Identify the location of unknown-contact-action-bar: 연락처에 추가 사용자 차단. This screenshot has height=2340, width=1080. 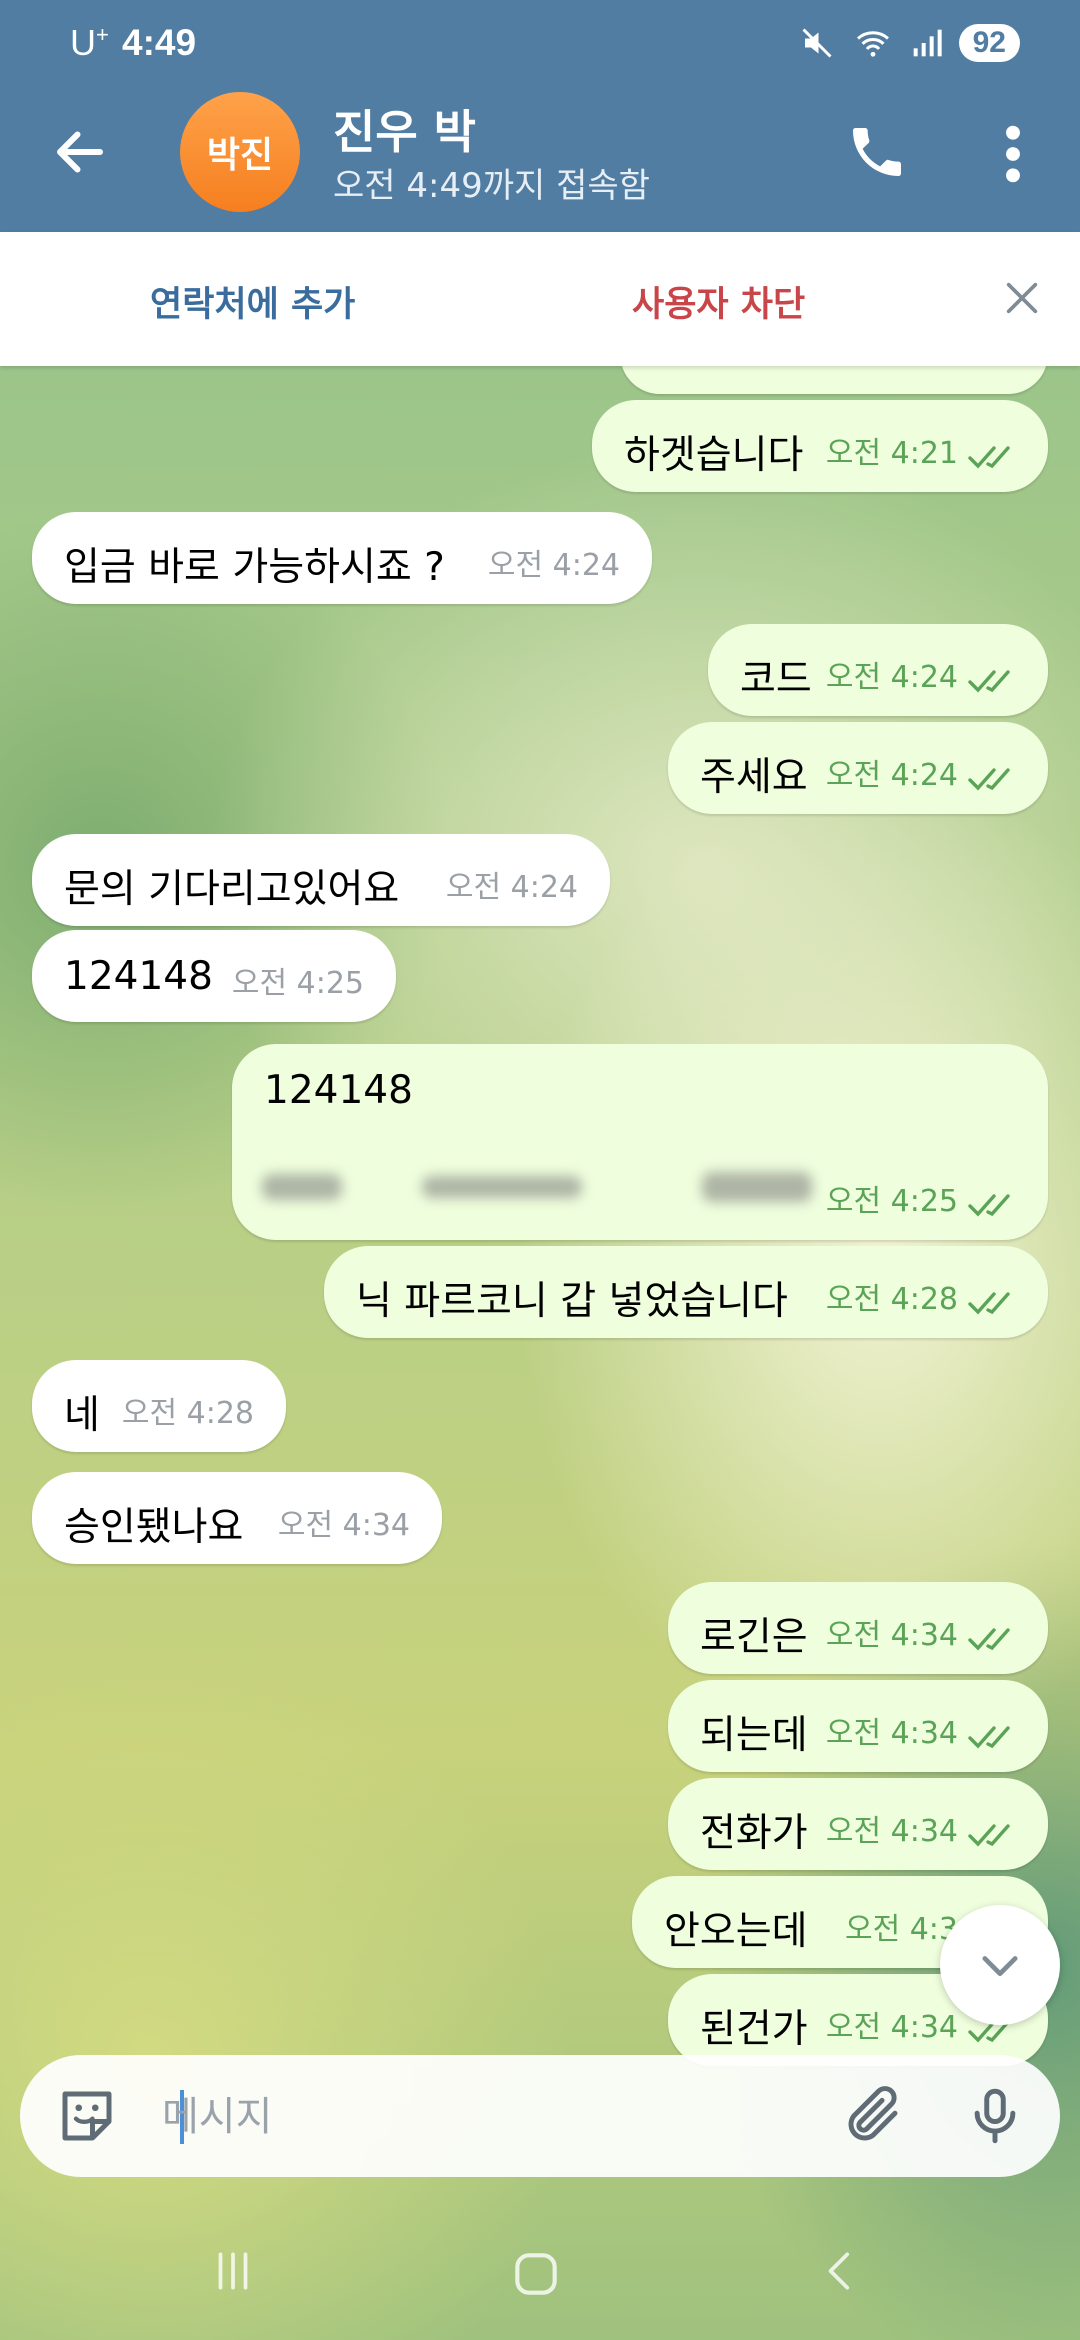
(540, 299).